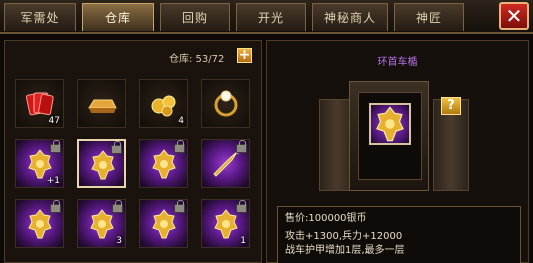 This screenshot has width=533, height=263. What do you see at coordinates (326, 218) in the screenshot?
I see `item-price: 售价:100000银币` at bounding box center [326, 218].